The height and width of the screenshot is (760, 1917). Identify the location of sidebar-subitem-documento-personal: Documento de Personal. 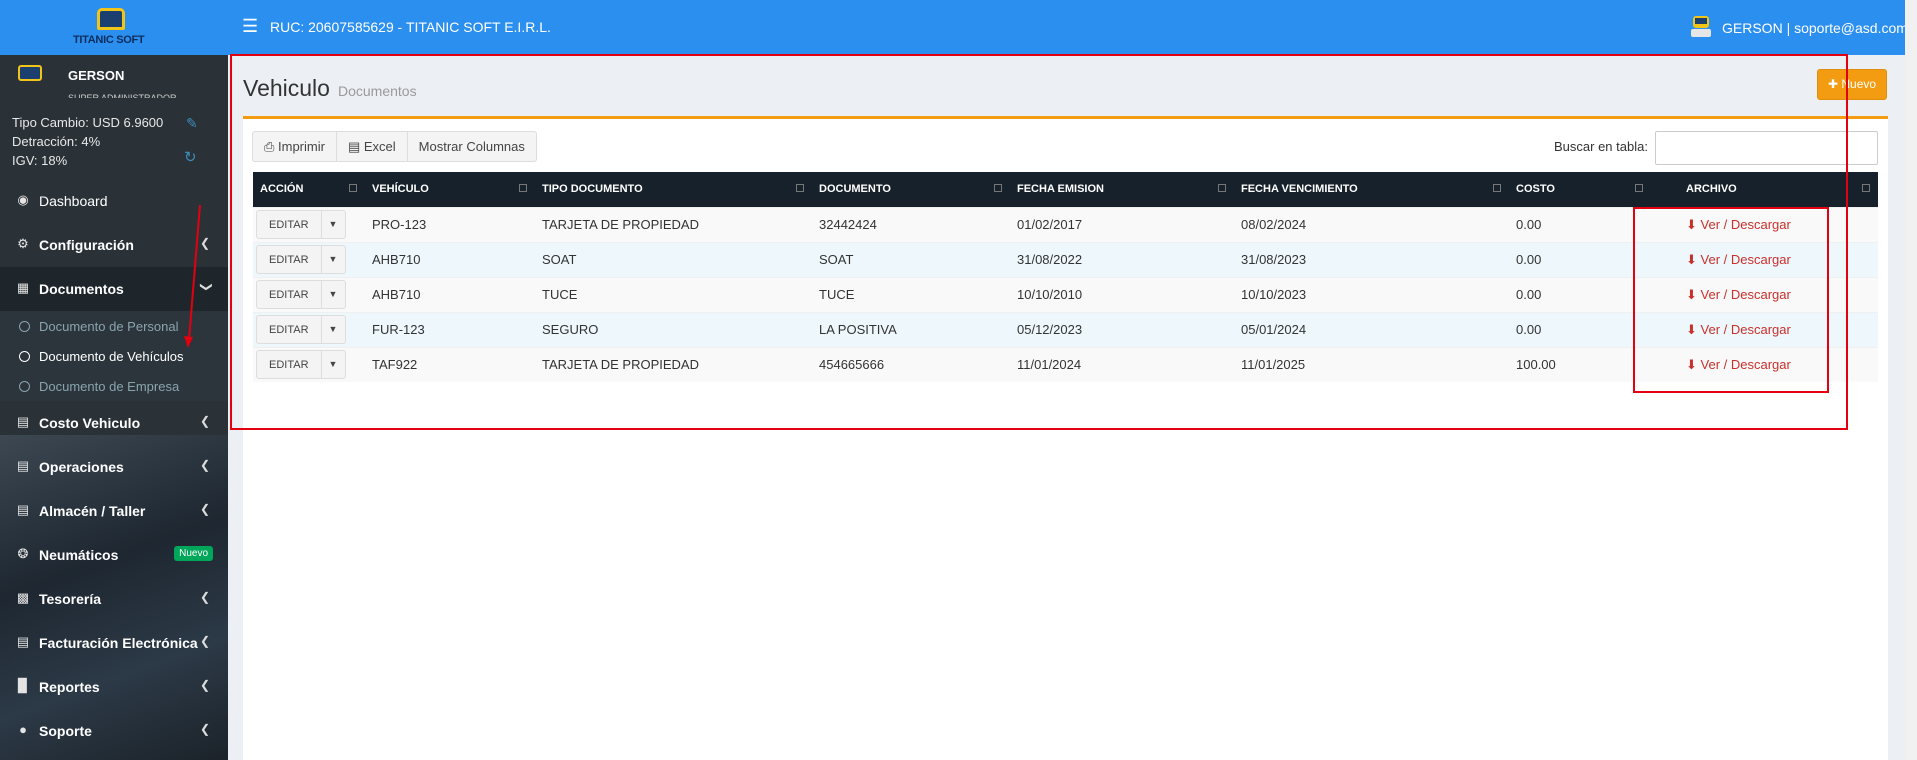
(114, 326).